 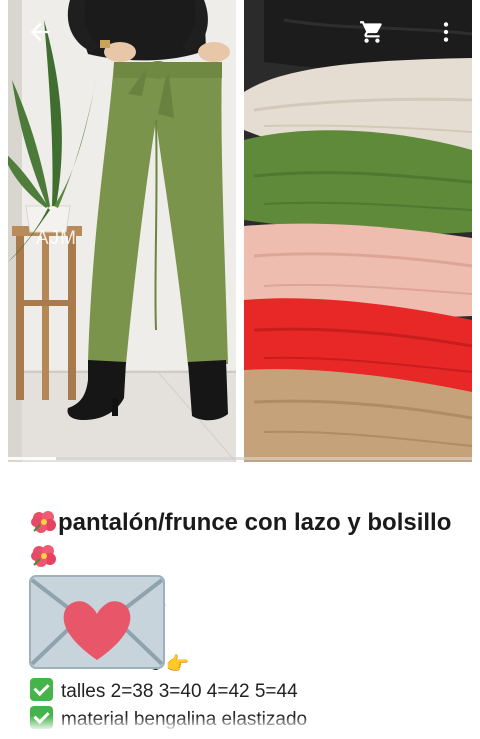 I want to click on description-detail-line: talles 2=38 3=40 4=42 5=44, so click(x=164, y=690).